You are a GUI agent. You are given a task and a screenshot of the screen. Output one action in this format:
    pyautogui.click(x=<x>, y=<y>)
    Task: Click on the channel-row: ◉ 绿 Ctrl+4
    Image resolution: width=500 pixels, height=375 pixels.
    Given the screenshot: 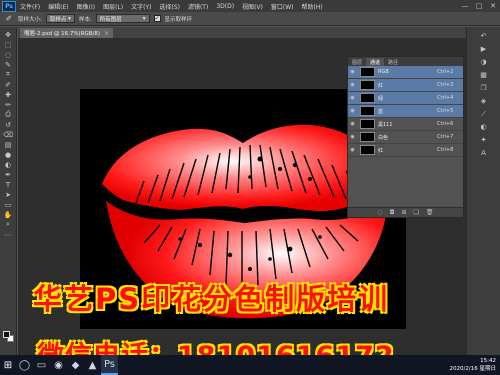 What is the action you would take?
    pyautogui.click(x=405, y=98)
    